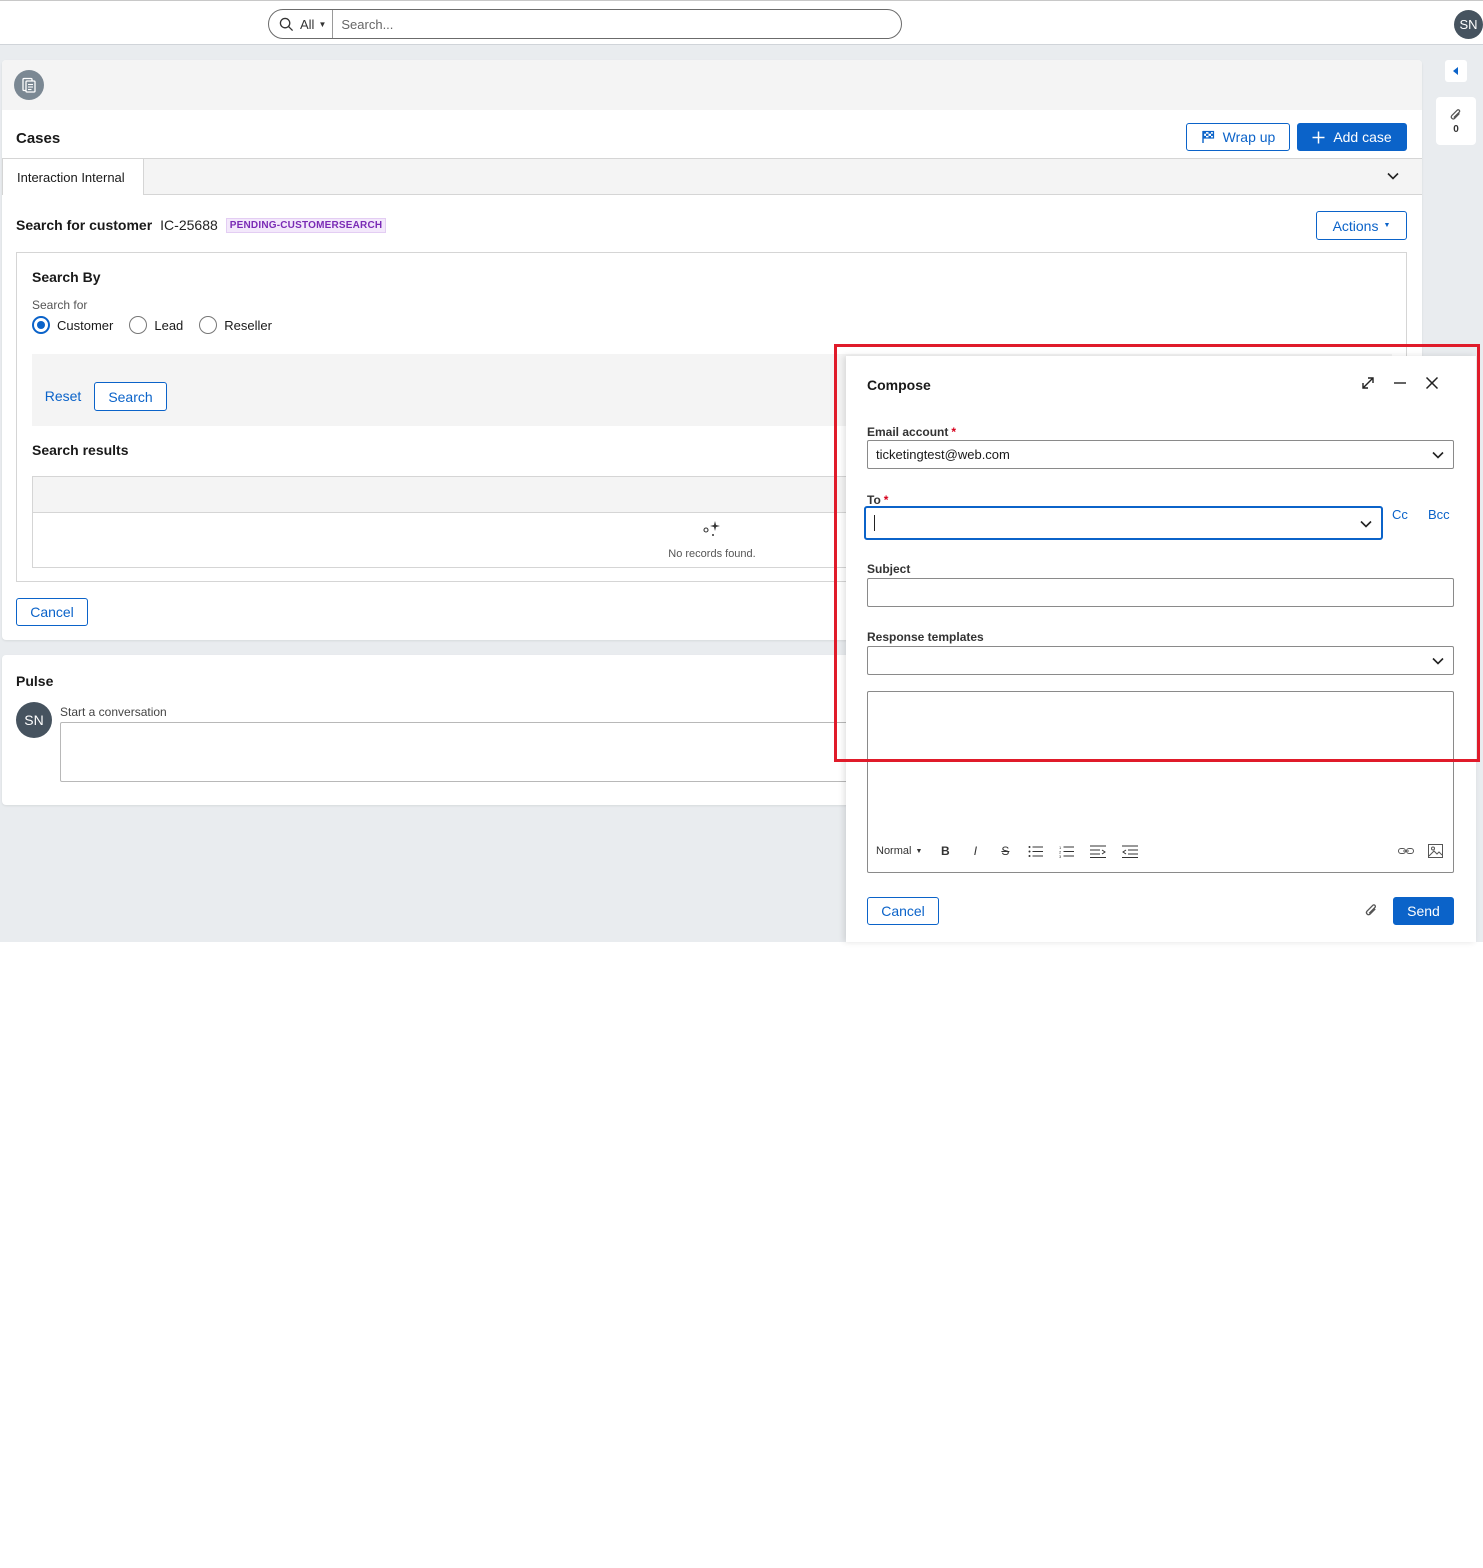 This screenshot has height=1568, width=1483. What do you see at coordinates (38, 138) in the screenshot?
I see `cases-title: Cases` at bounding box center [38, 138].